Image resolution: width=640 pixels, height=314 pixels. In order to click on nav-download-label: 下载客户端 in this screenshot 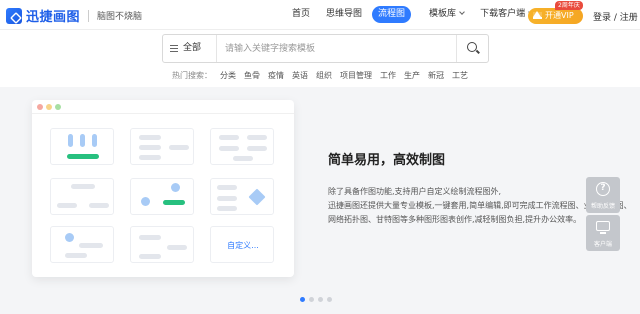, I will do `click(503, 14)`.